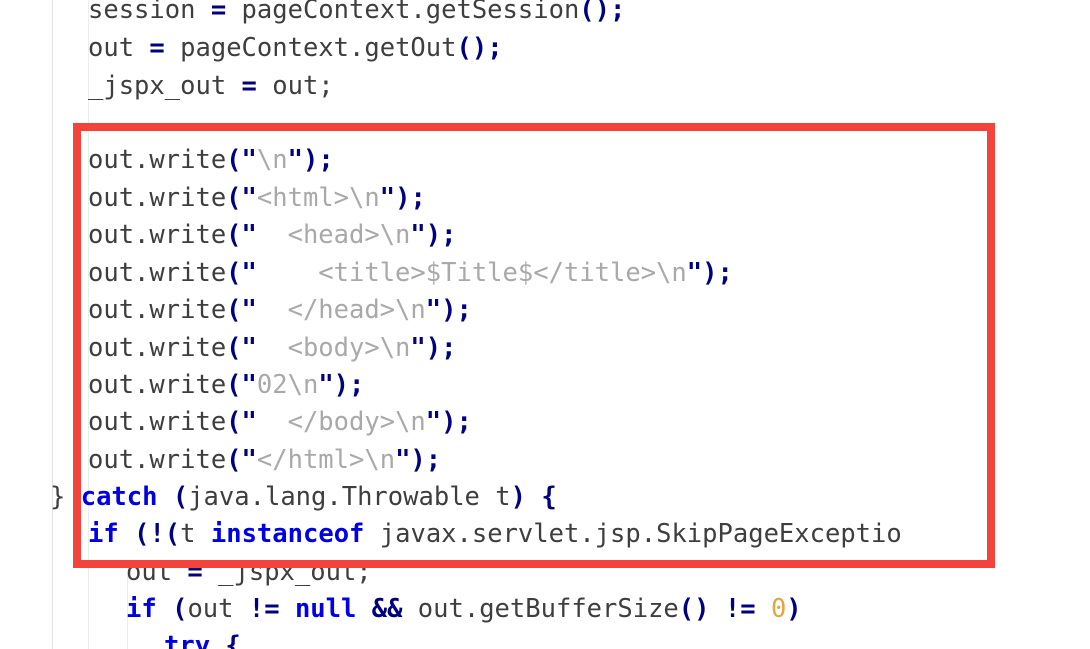 The image size is (1090, 649). I want to click on code-token-id: t, so click(195, 534).